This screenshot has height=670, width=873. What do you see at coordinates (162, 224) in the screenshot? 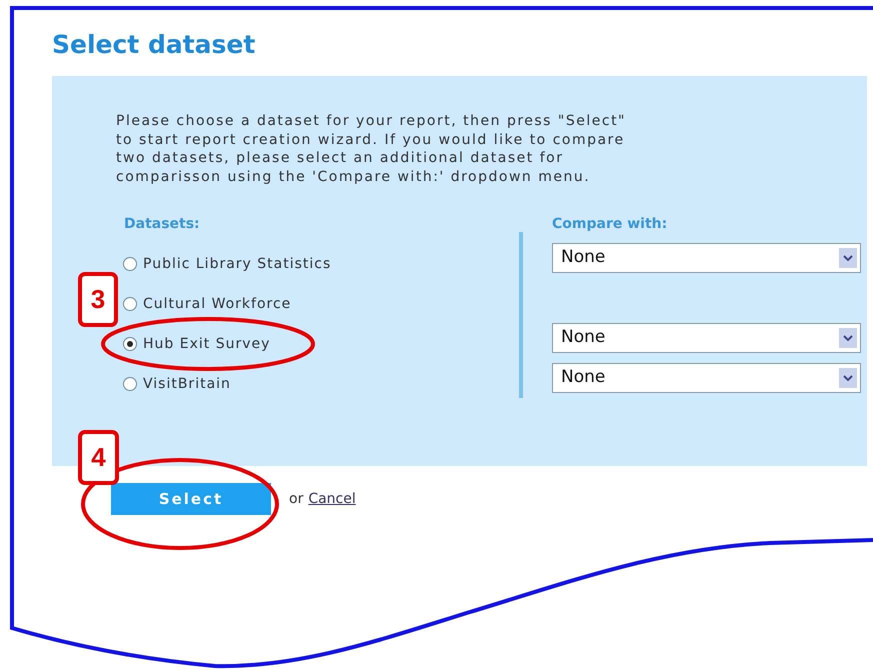
I see `datasets-label: Datasets:` at bounding box center [162, 224].